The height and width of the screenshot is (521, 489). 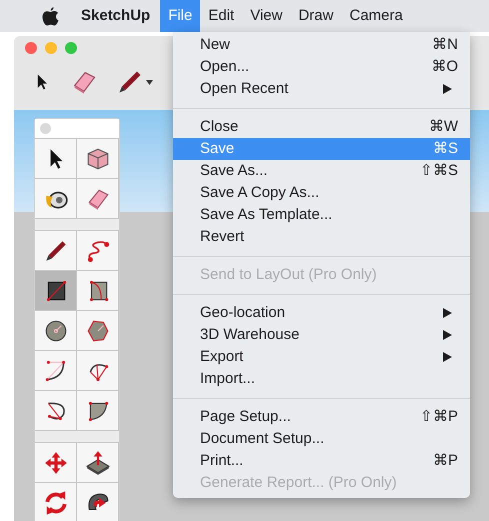 What do you see at coordinates (321, 335) in the screenshot?
I see `menu-item: 3D Warehouse` at bounding box center [321, 335].